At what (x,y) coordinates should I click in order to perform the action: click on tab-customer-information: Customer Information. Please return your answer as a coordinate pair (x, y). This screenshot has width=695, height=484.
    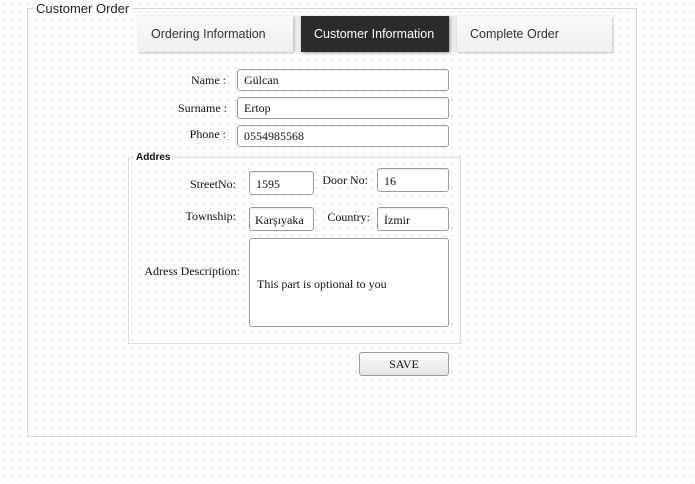
    Looking at the image, I should click on (375, 34).